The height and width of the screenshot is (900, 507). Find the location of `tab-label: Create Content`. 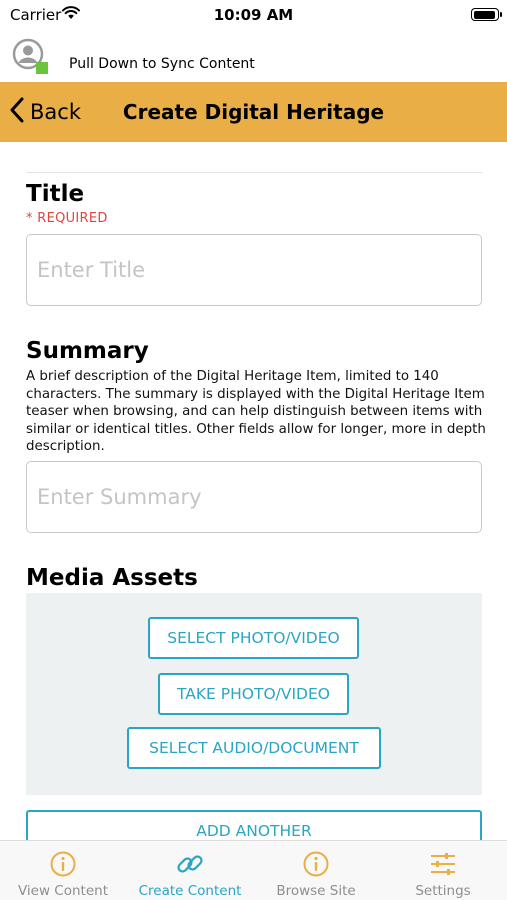

tab-label: Create Content is located at coordinates (190, 891).